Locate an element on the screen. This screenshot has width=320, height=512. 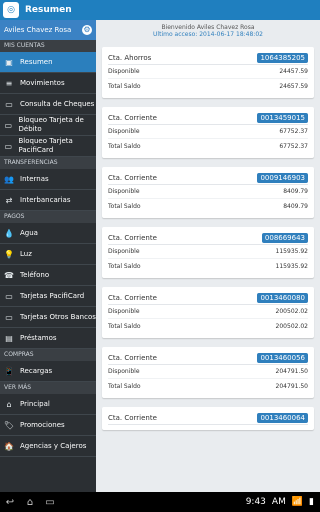
sidebar-item-label: Luz is located at coordinates (26, 254).